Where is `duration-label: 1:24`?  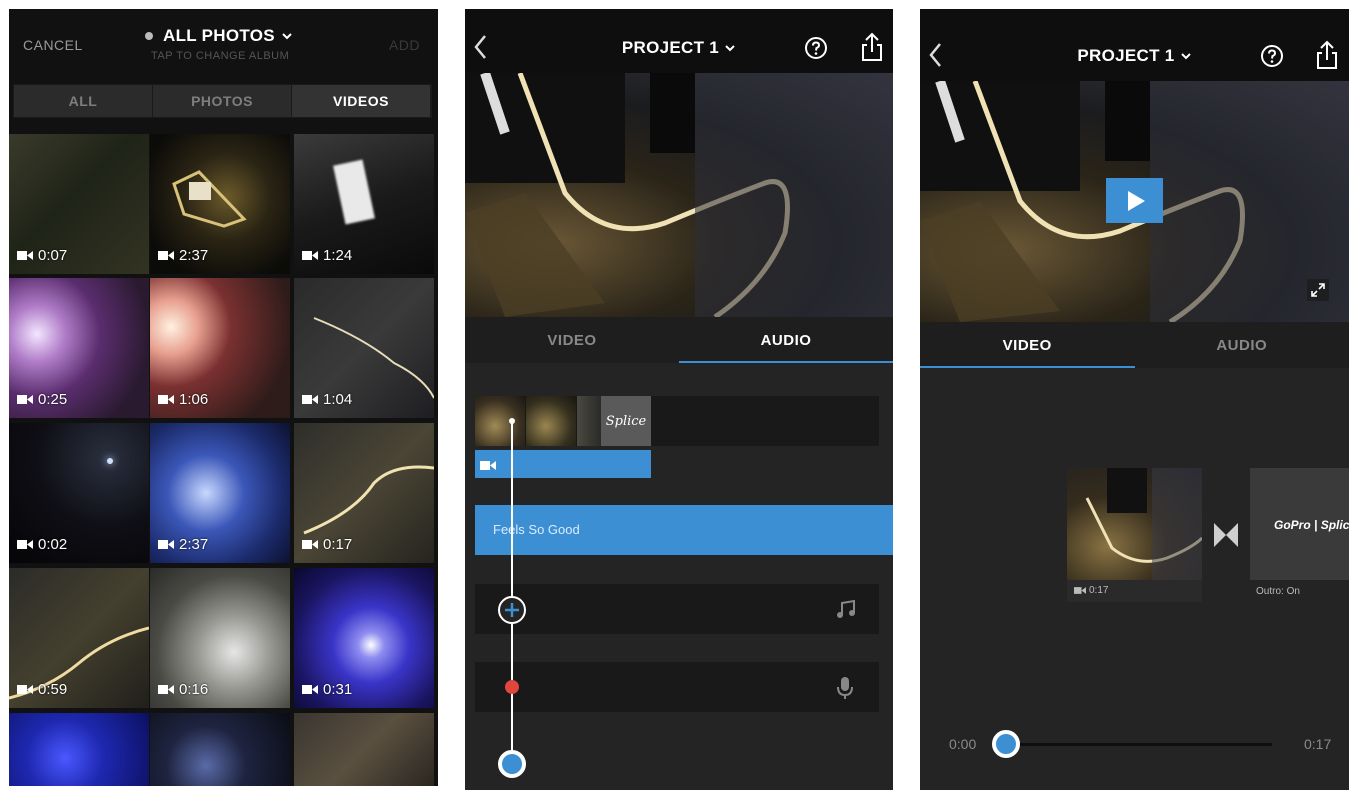
duration-label: 1:24 is located at coordinates (327, 255).